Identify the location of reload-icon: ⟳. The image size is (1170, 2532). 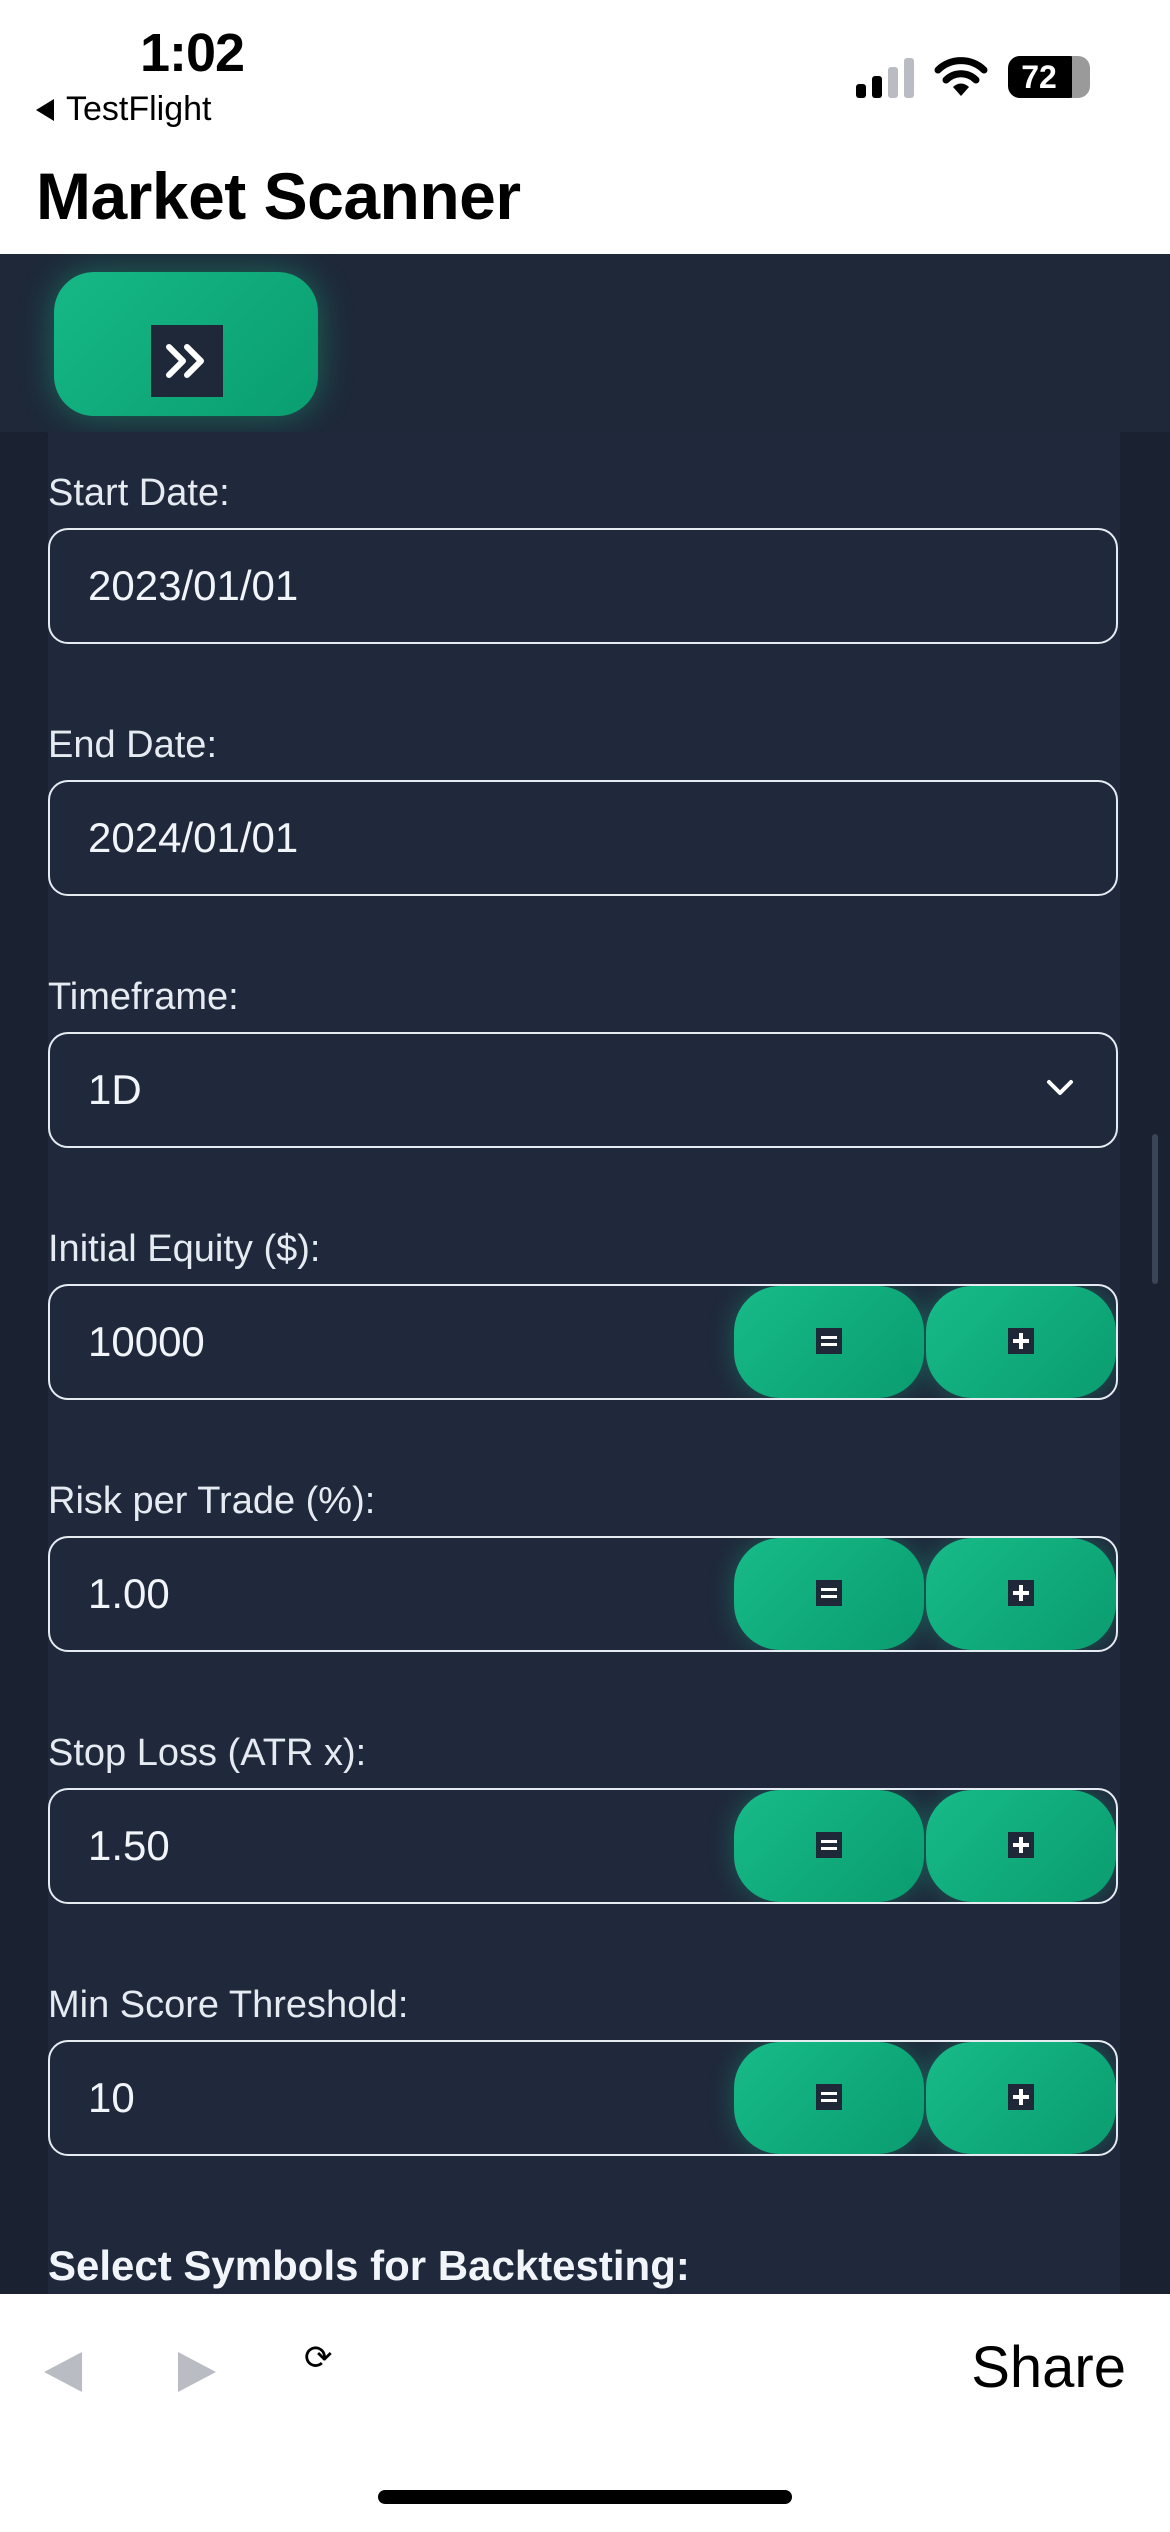
(318, 2358).